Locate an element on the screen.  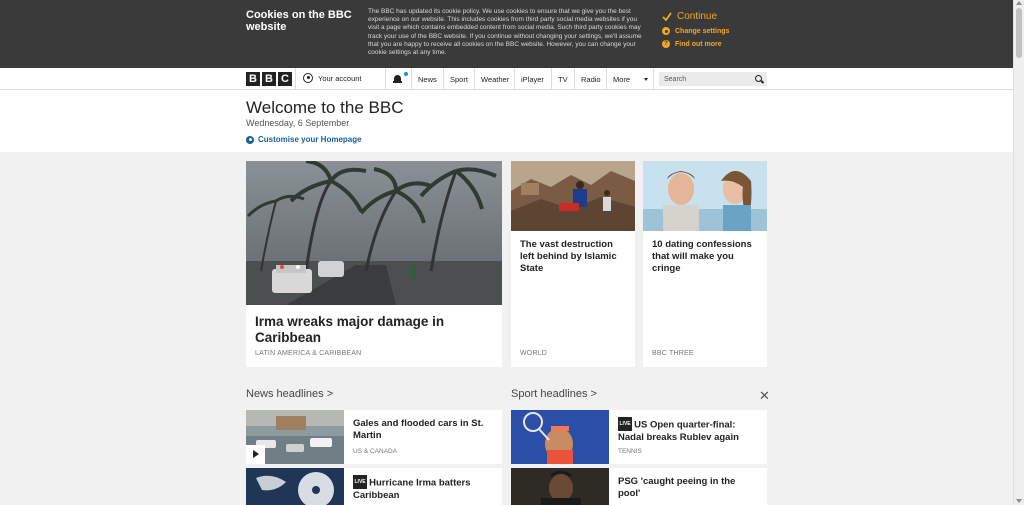
continue-label: Continue is located at coordinates (697, 16).